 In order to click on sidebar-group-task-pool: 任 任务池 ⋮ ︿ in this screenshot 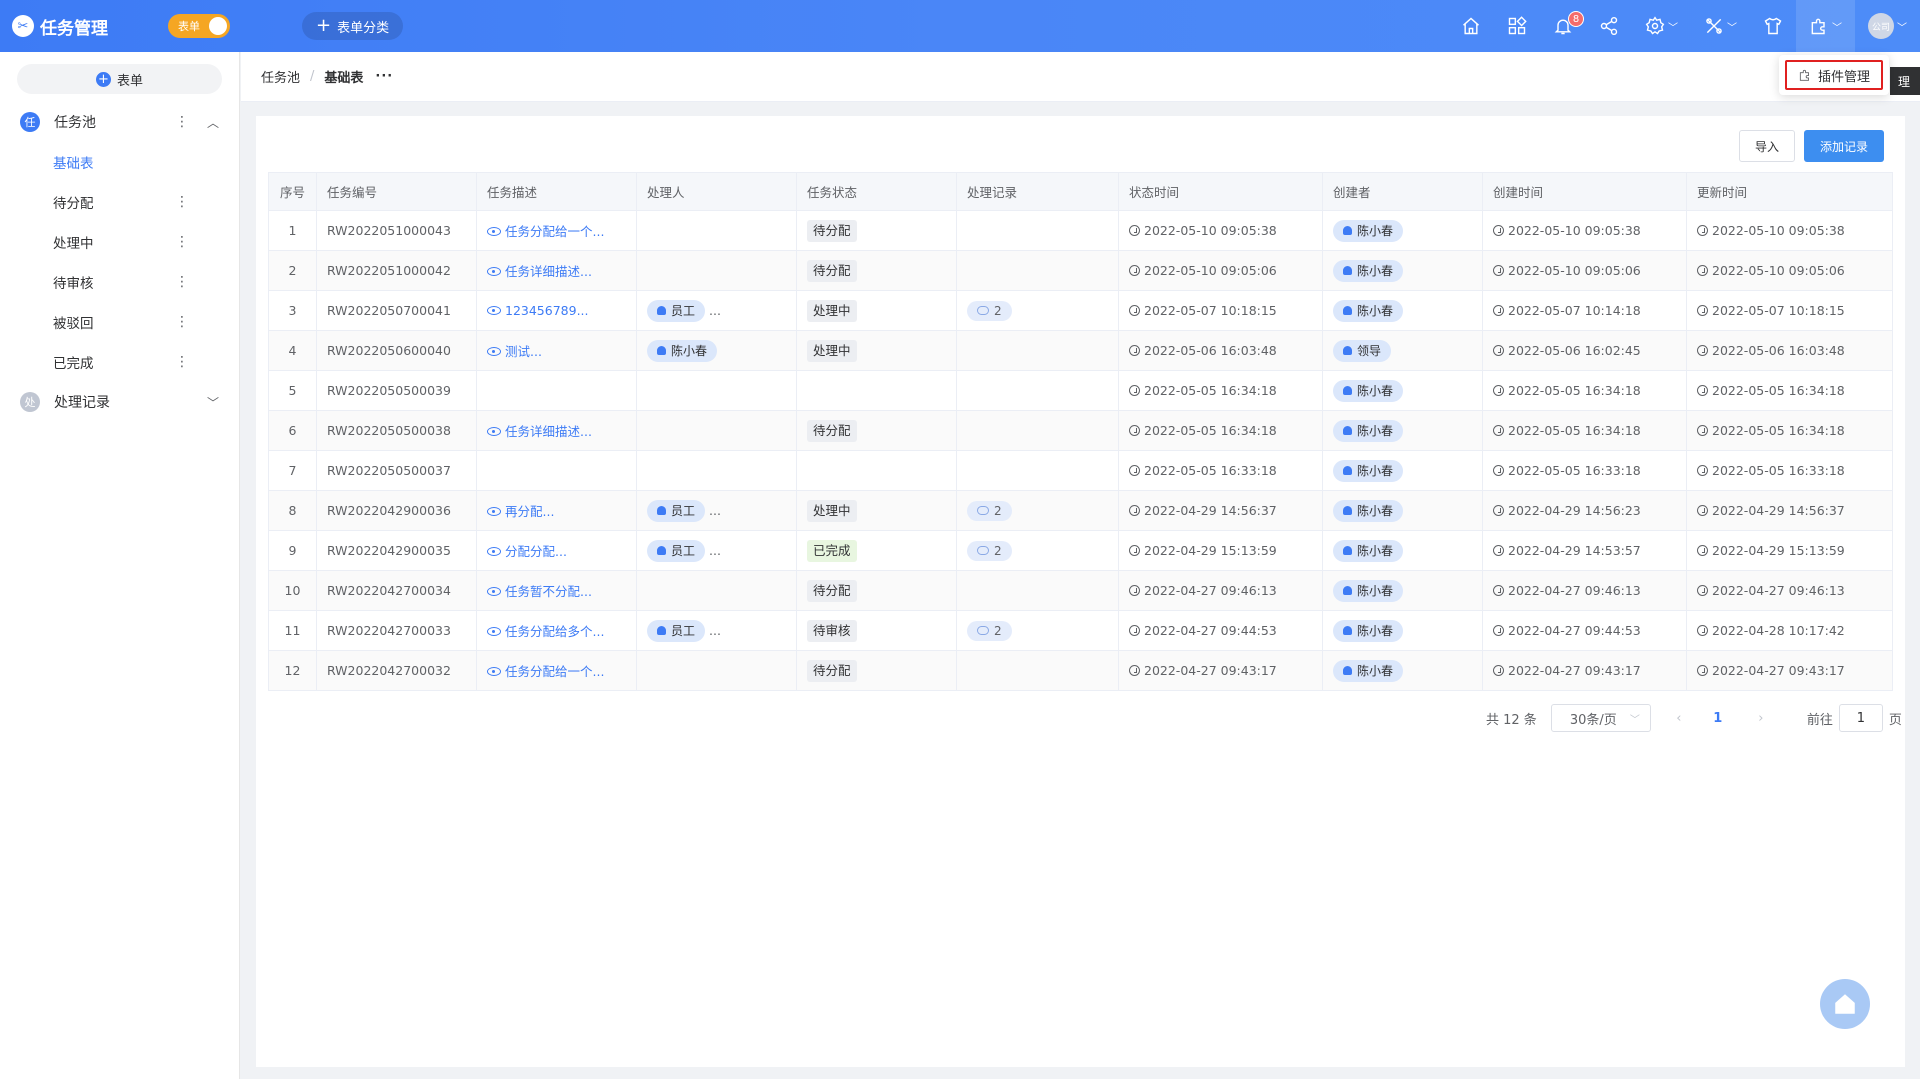, I will do `click(119, 122)`.